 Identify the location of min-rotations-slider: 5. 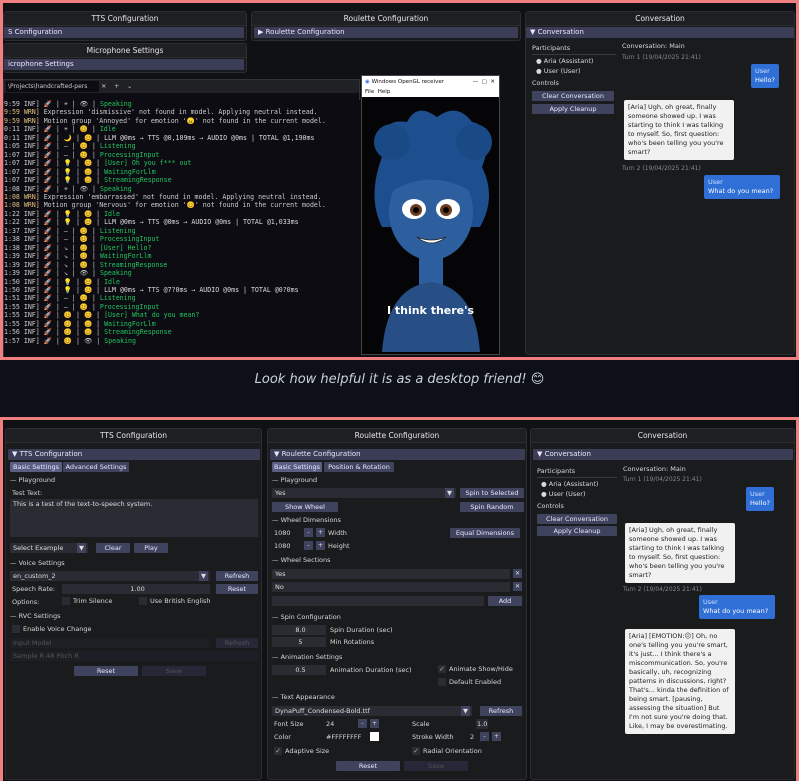
(299, 642).